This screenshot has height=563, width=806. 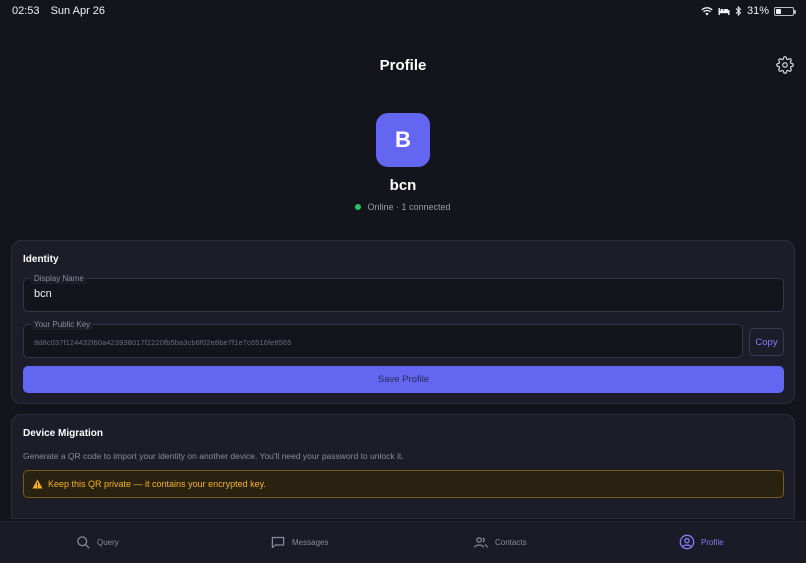 What do you see at coordinates (481, 542) in the screenshot?
I see `users-icon` at bounding box center [481, 542].